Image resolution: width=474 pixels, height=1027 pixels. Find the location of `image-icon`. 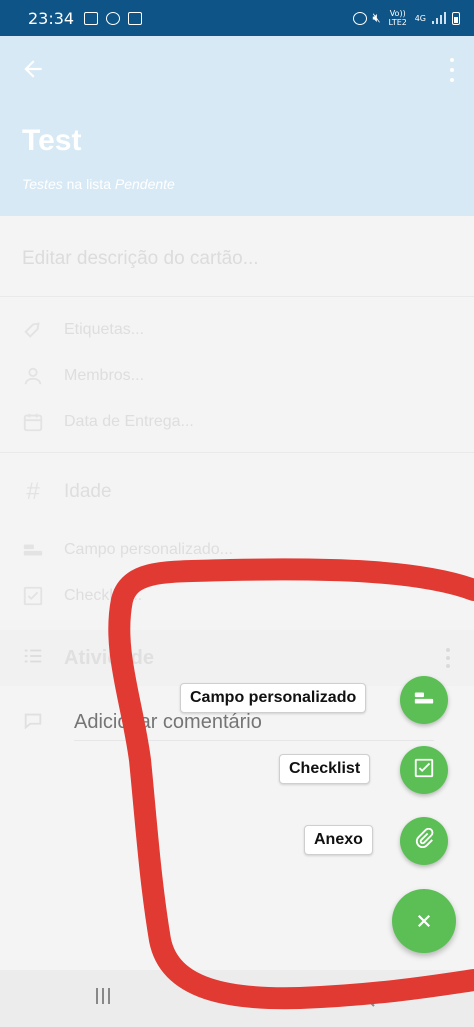

image-icon is located at coordinates (91, 18).